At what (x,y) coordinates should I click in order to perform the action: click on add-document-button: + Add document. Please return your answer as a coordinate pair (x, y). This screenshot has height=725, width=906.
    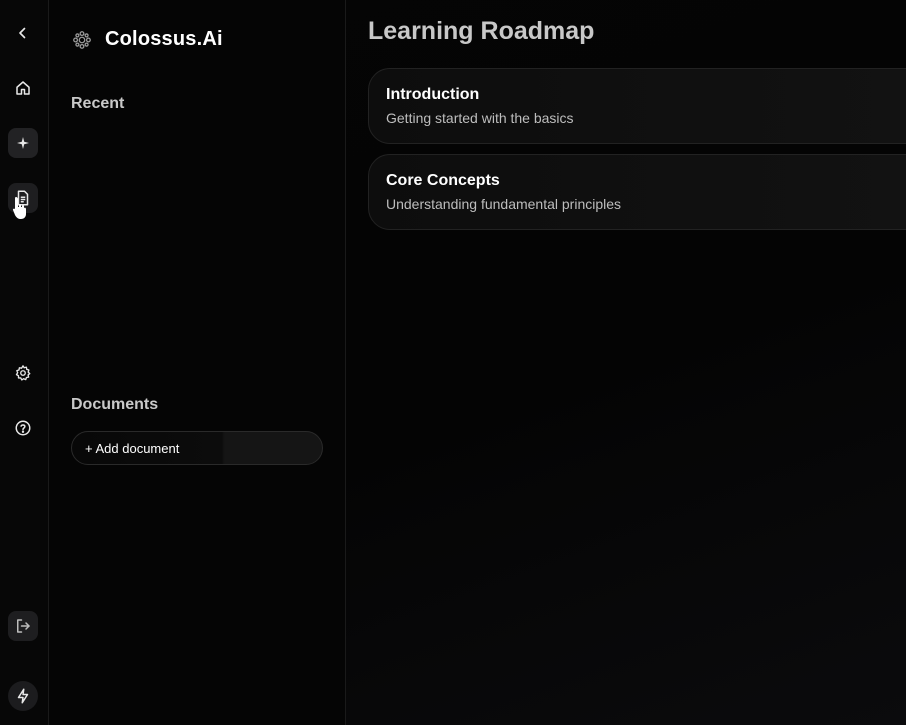
    Looking at the image, I should click on (197, 448).